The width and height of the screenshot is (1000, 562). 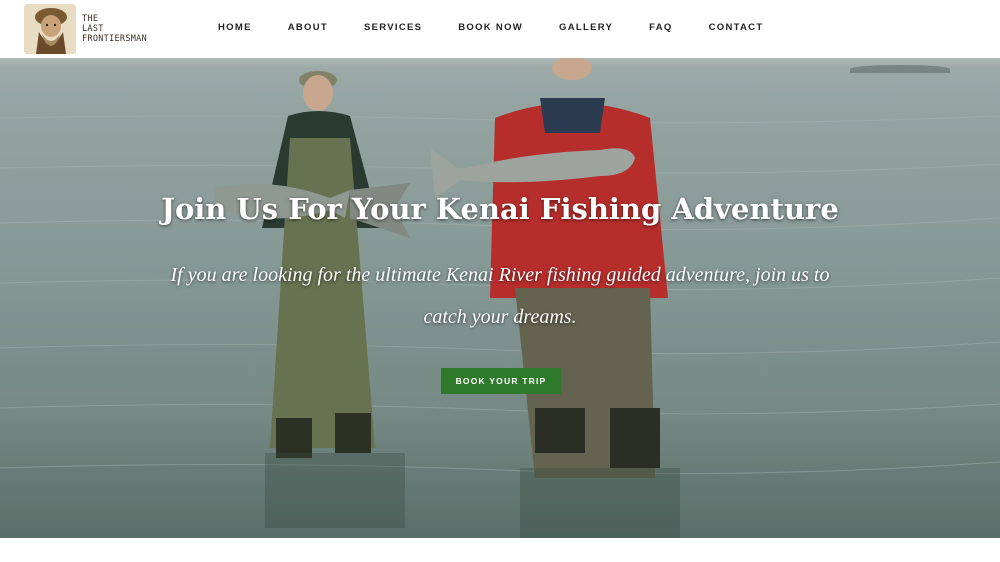 I want to click on frontiersman-portrait-icon, so click(x=50, y=29).